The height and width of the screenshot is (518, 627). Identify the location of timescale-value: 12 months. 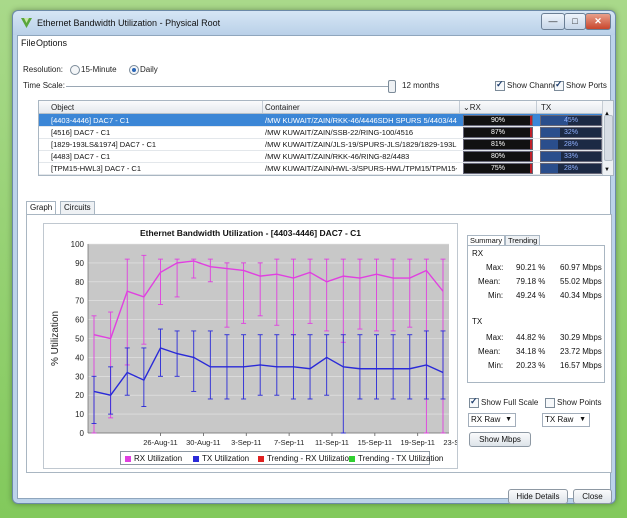
(421, 85).